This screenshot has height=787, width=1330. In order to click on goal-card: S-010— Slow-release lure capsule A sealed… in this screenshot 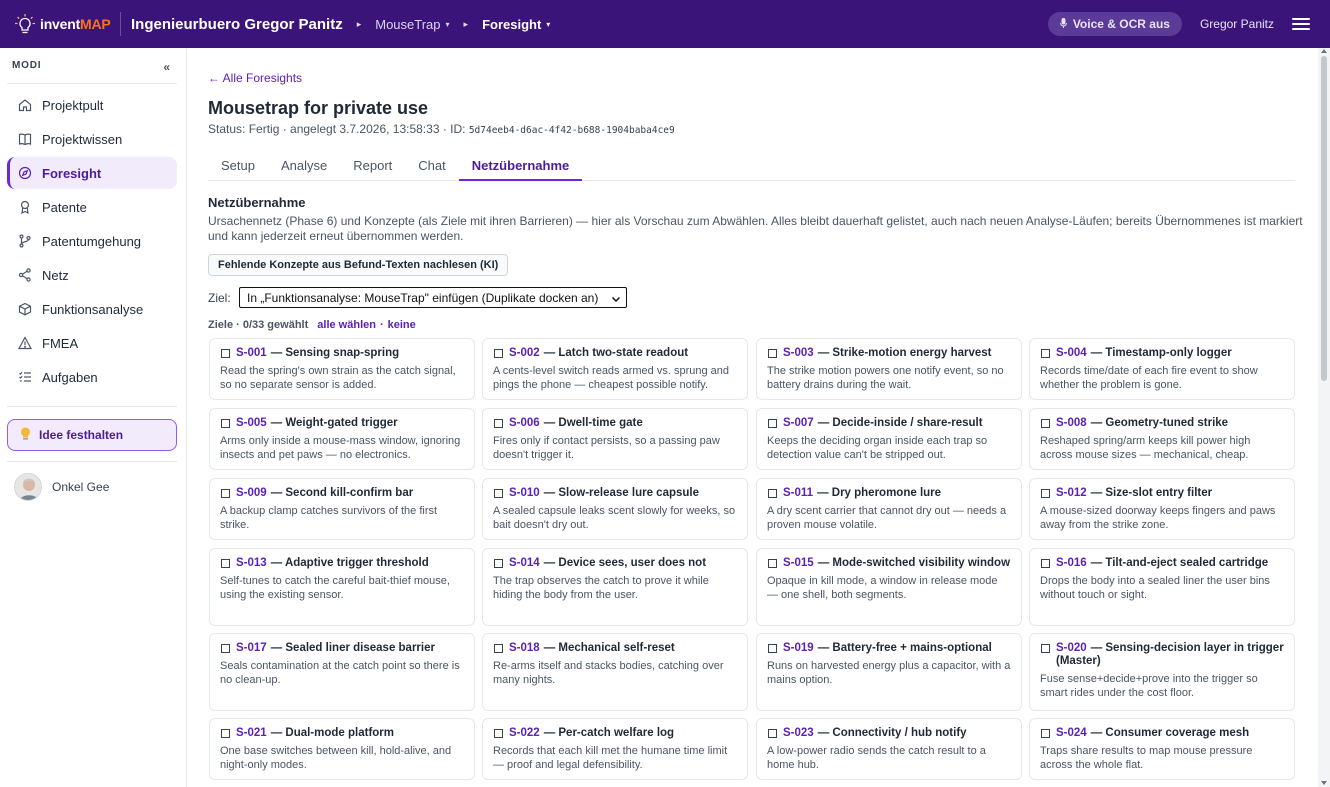, I will do `click(615, 509)`.